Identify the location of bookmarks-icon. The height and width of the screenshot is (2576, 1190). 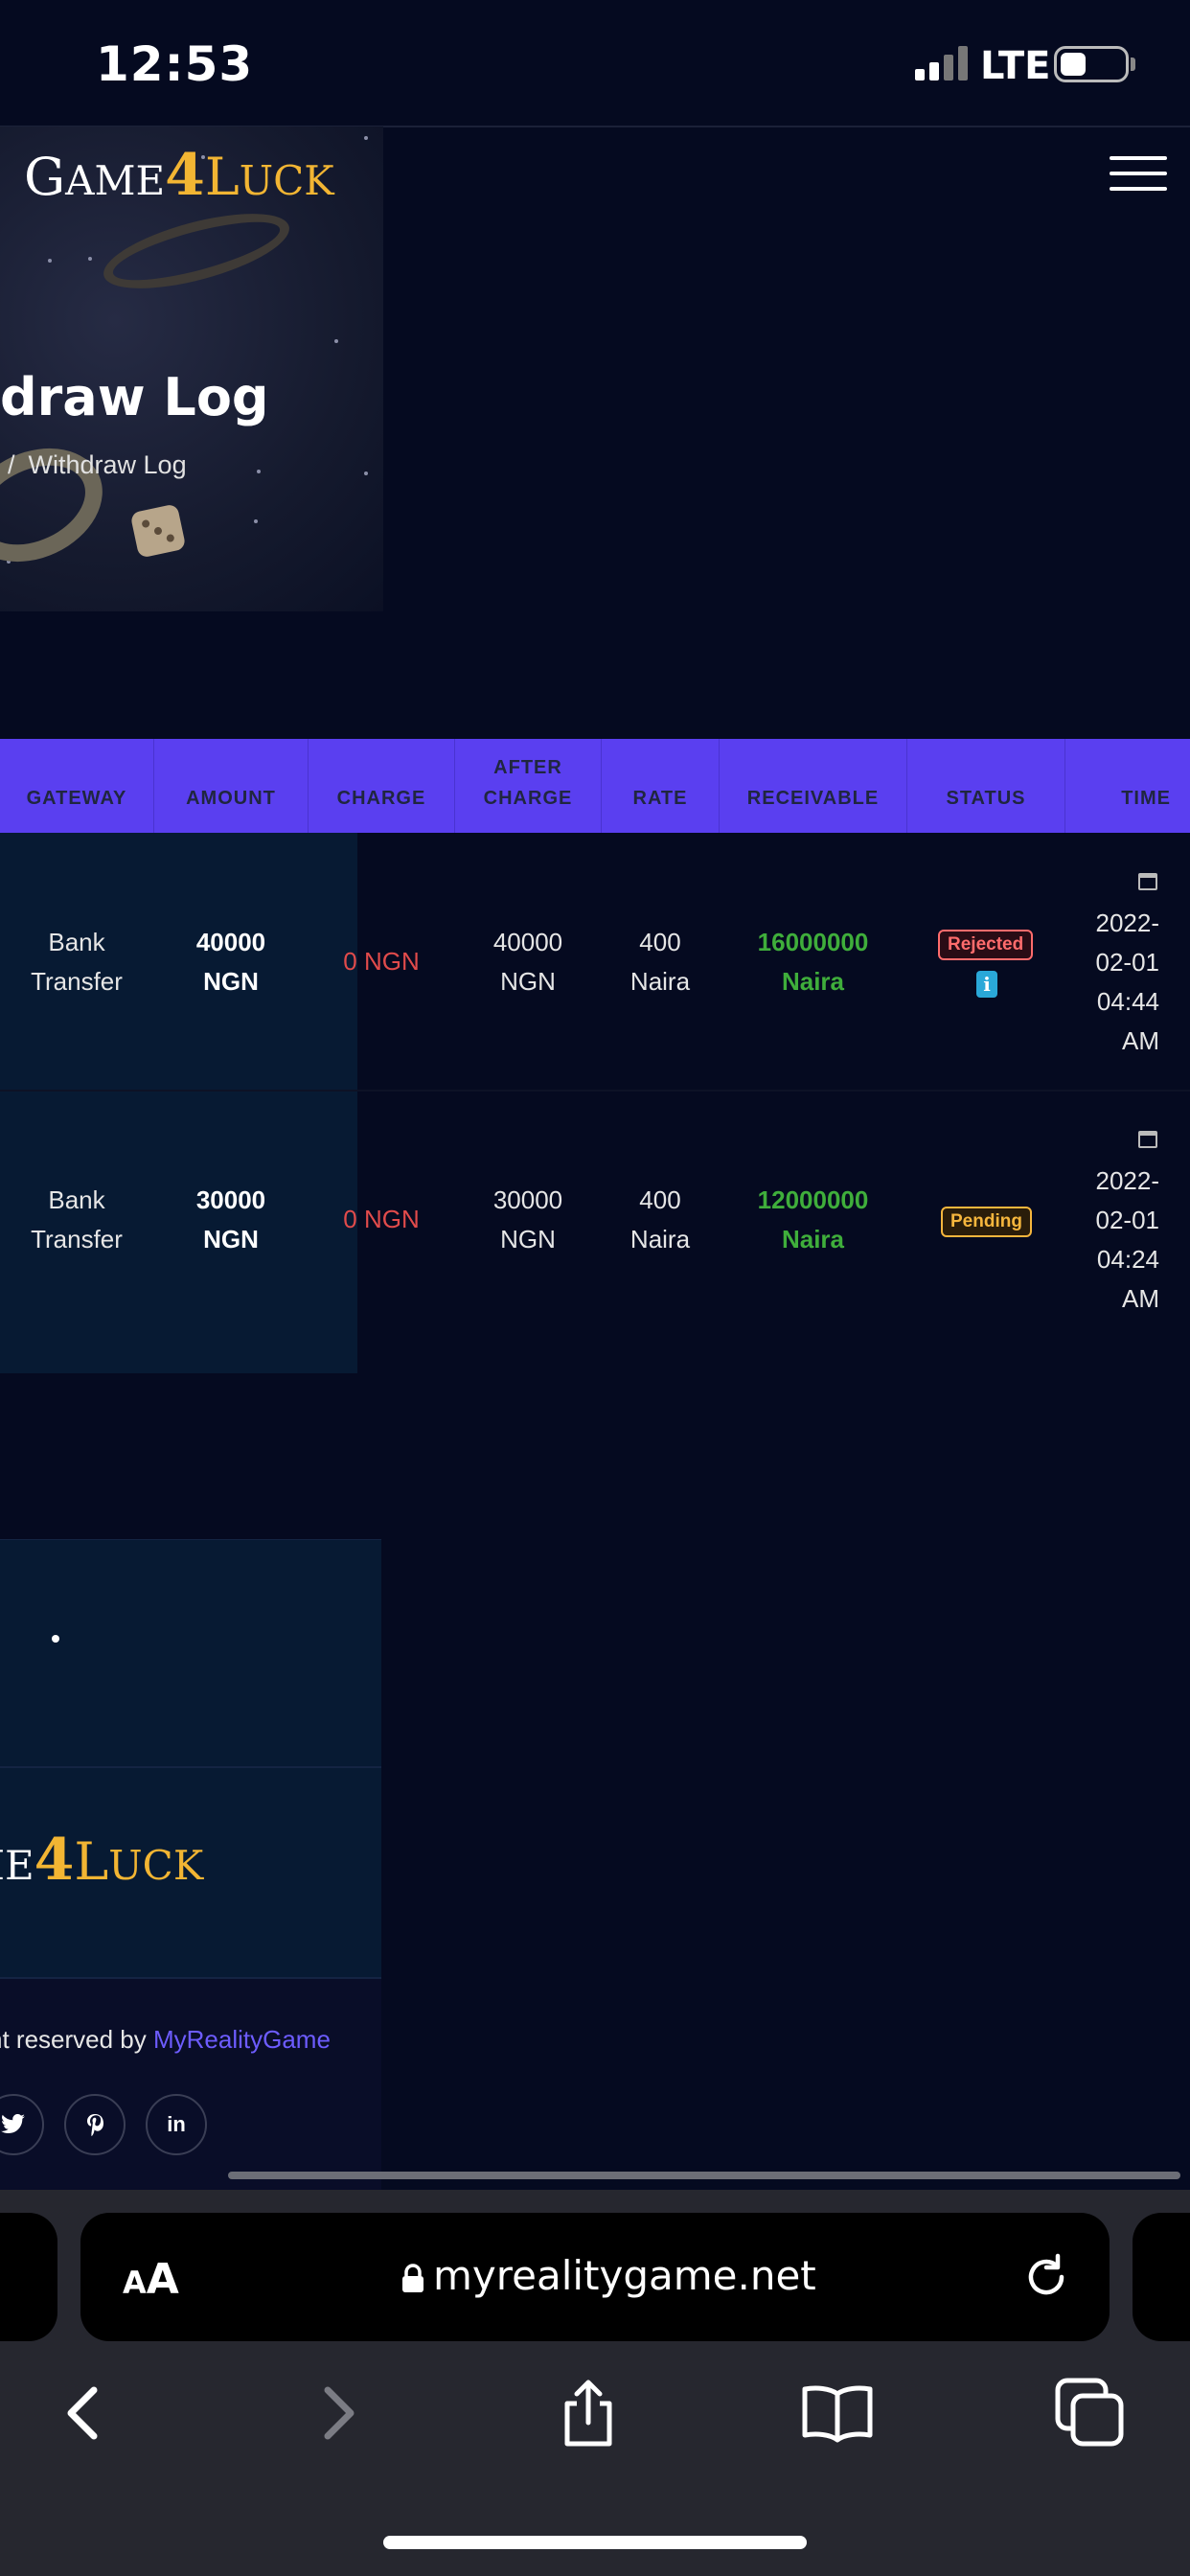
(838, 2413).